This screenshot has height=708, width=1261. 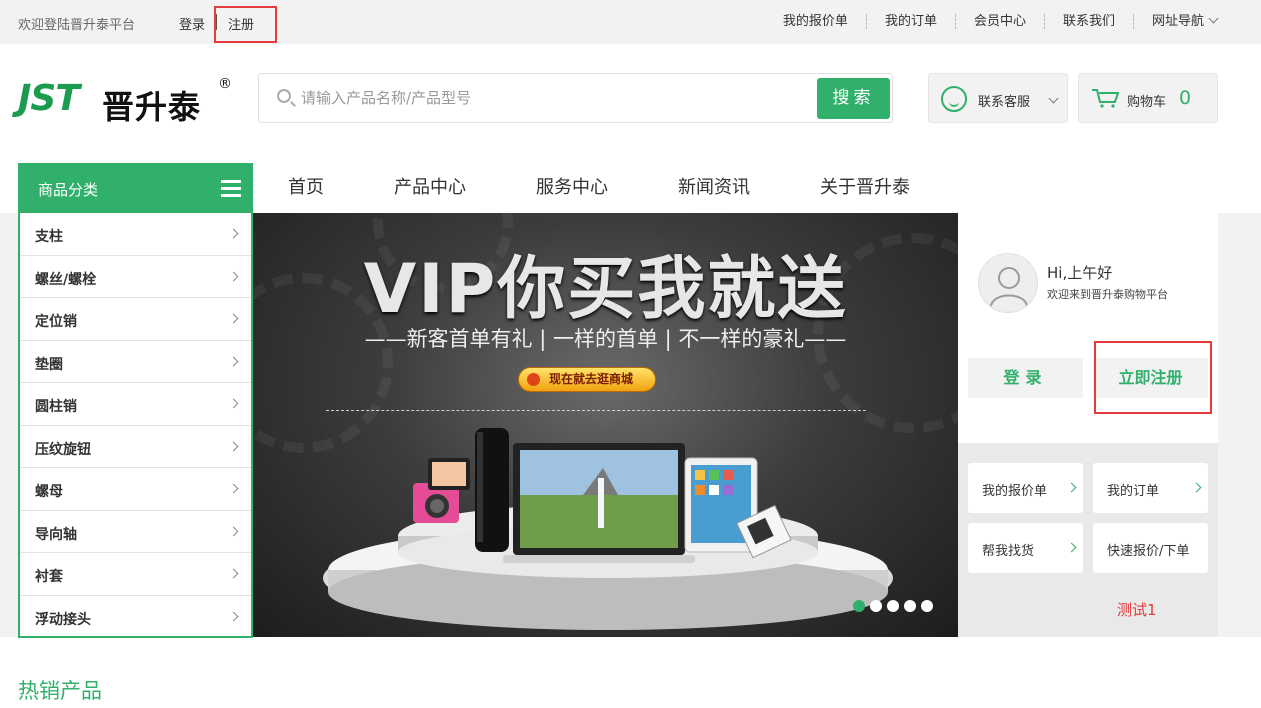 What do you see at coordinates (1137, 609) in the screenshot?
I see `test-label: 测试1` at bounding box center [1137, 609].